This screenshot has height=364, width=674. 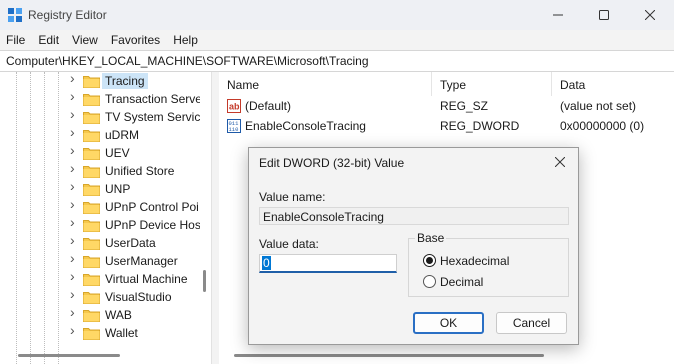 I want to click on menu-view: View, so click(x=85, y=40).